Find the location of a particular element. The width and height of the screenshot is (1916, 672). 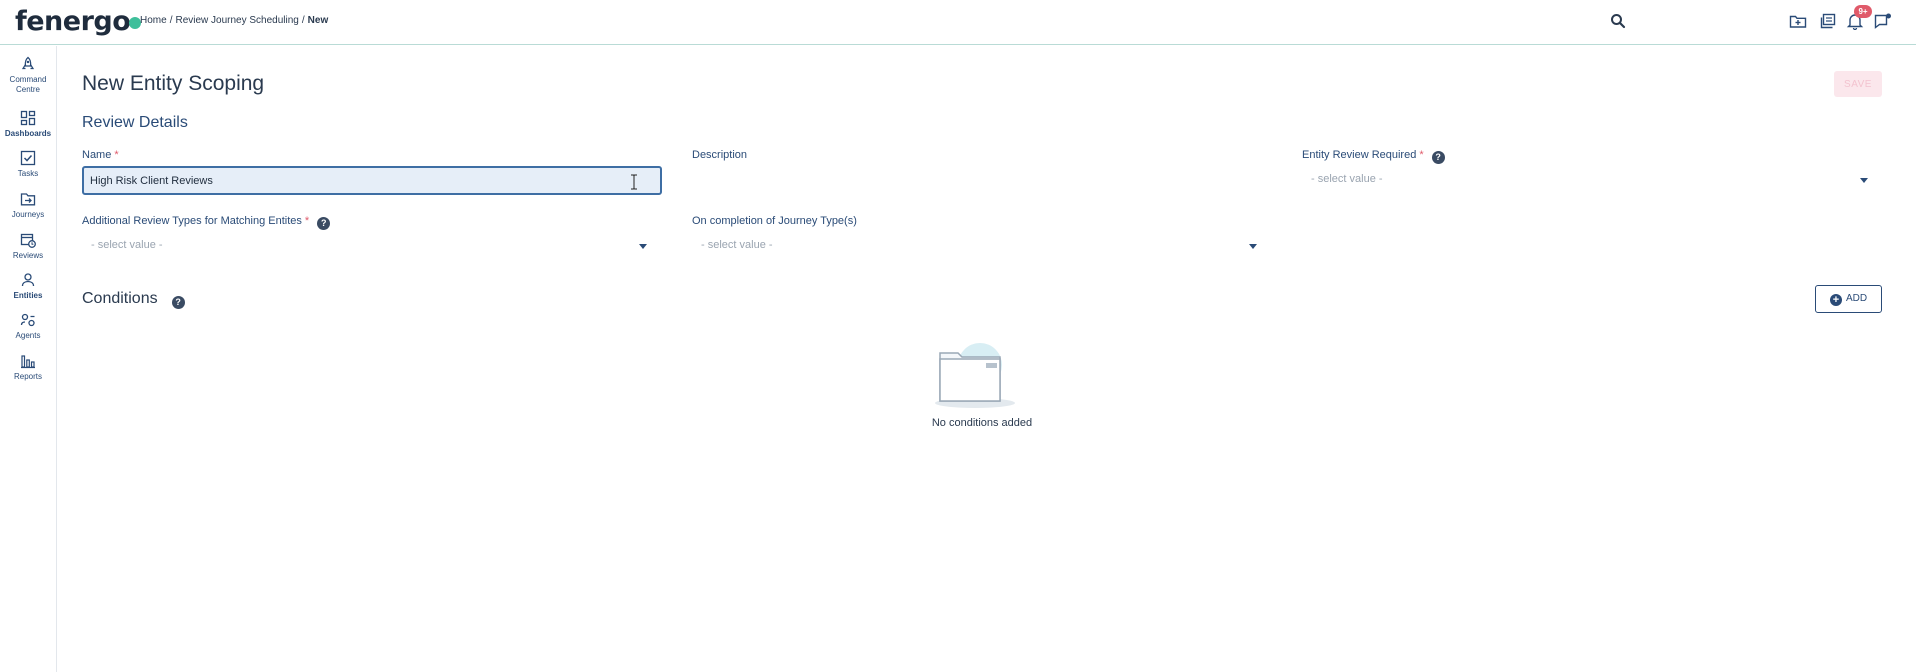

message-icon is located at coordinates (1883, 21).